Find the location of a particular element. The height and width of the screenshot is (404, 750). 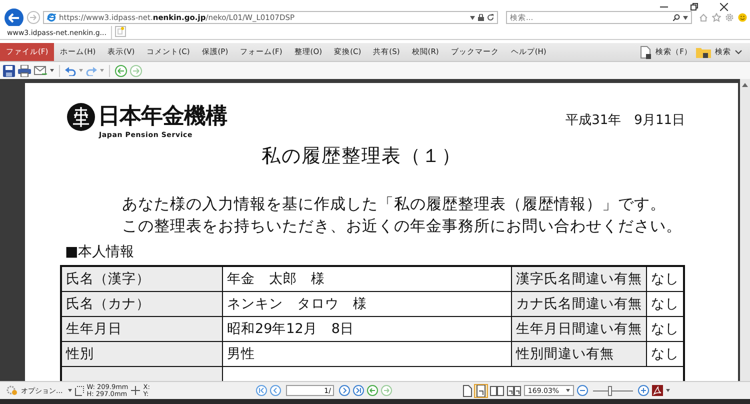

table-cell: 生年月日 is located at coordinates (141, 329).